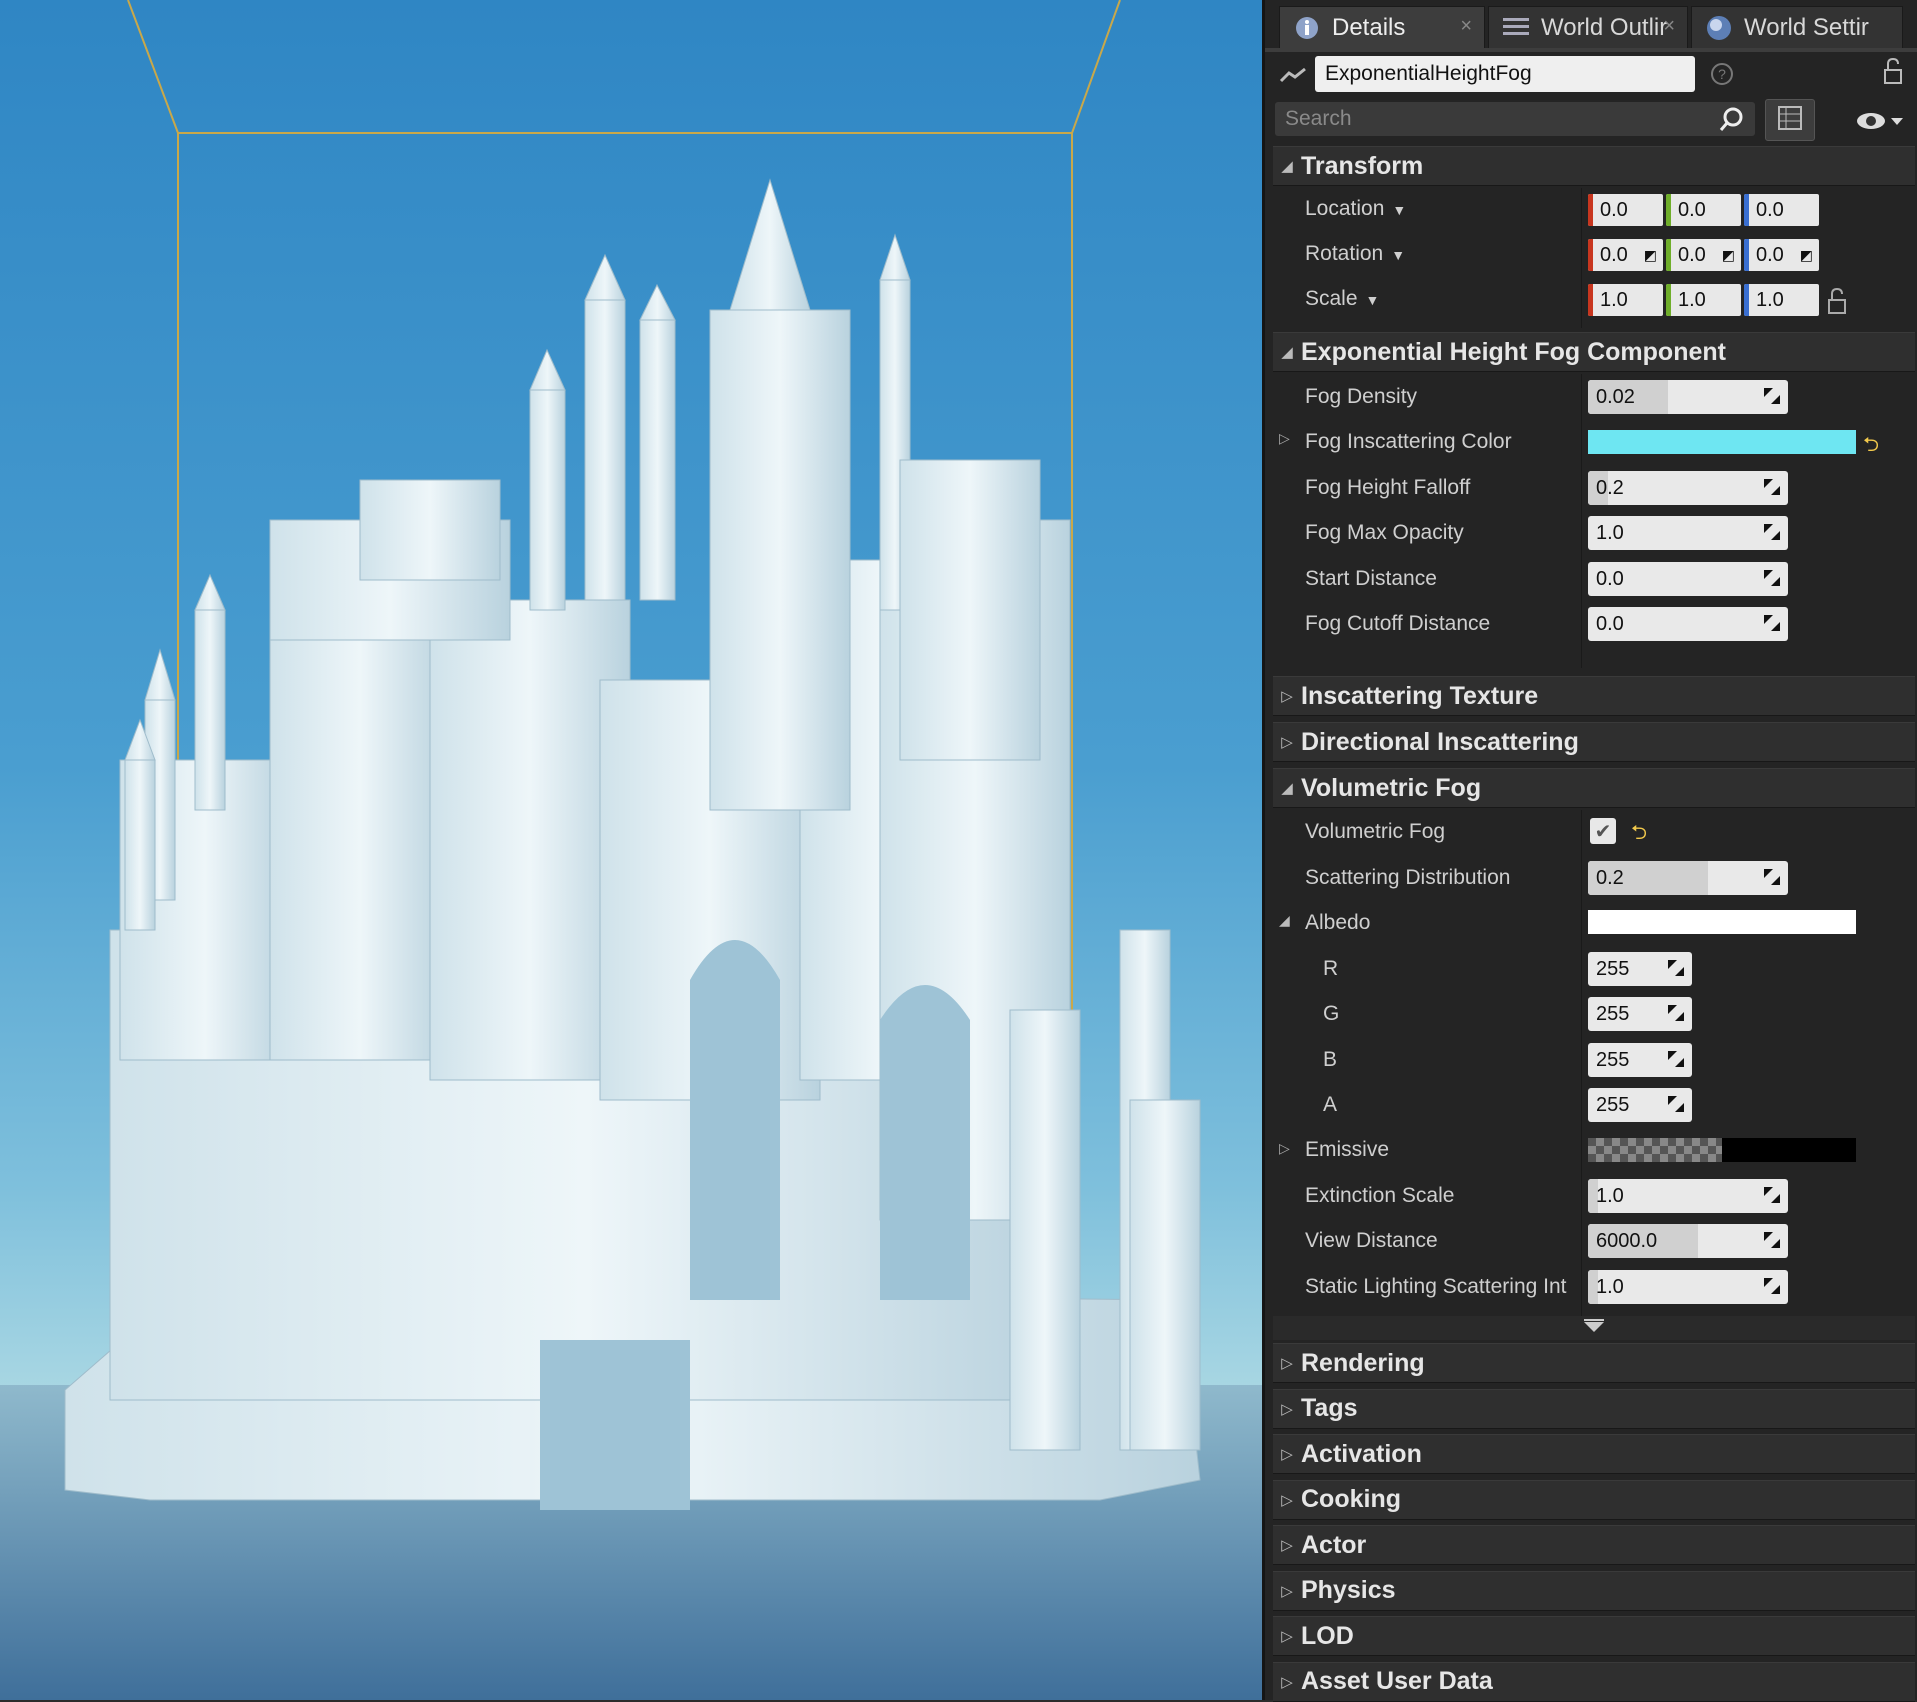 This screenshot has height=1702, width=1917. I want to click on category-cooking: ▷ Cooking, so click(1594, 1499).